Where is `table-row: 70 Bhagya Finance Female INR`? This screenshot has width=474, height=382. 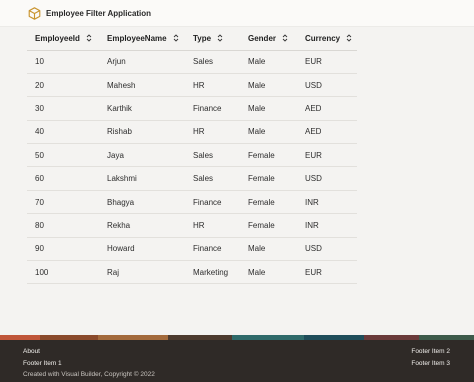
table-row: 70 Bhagya Finance Female INR is located at coordinates (192, 202).